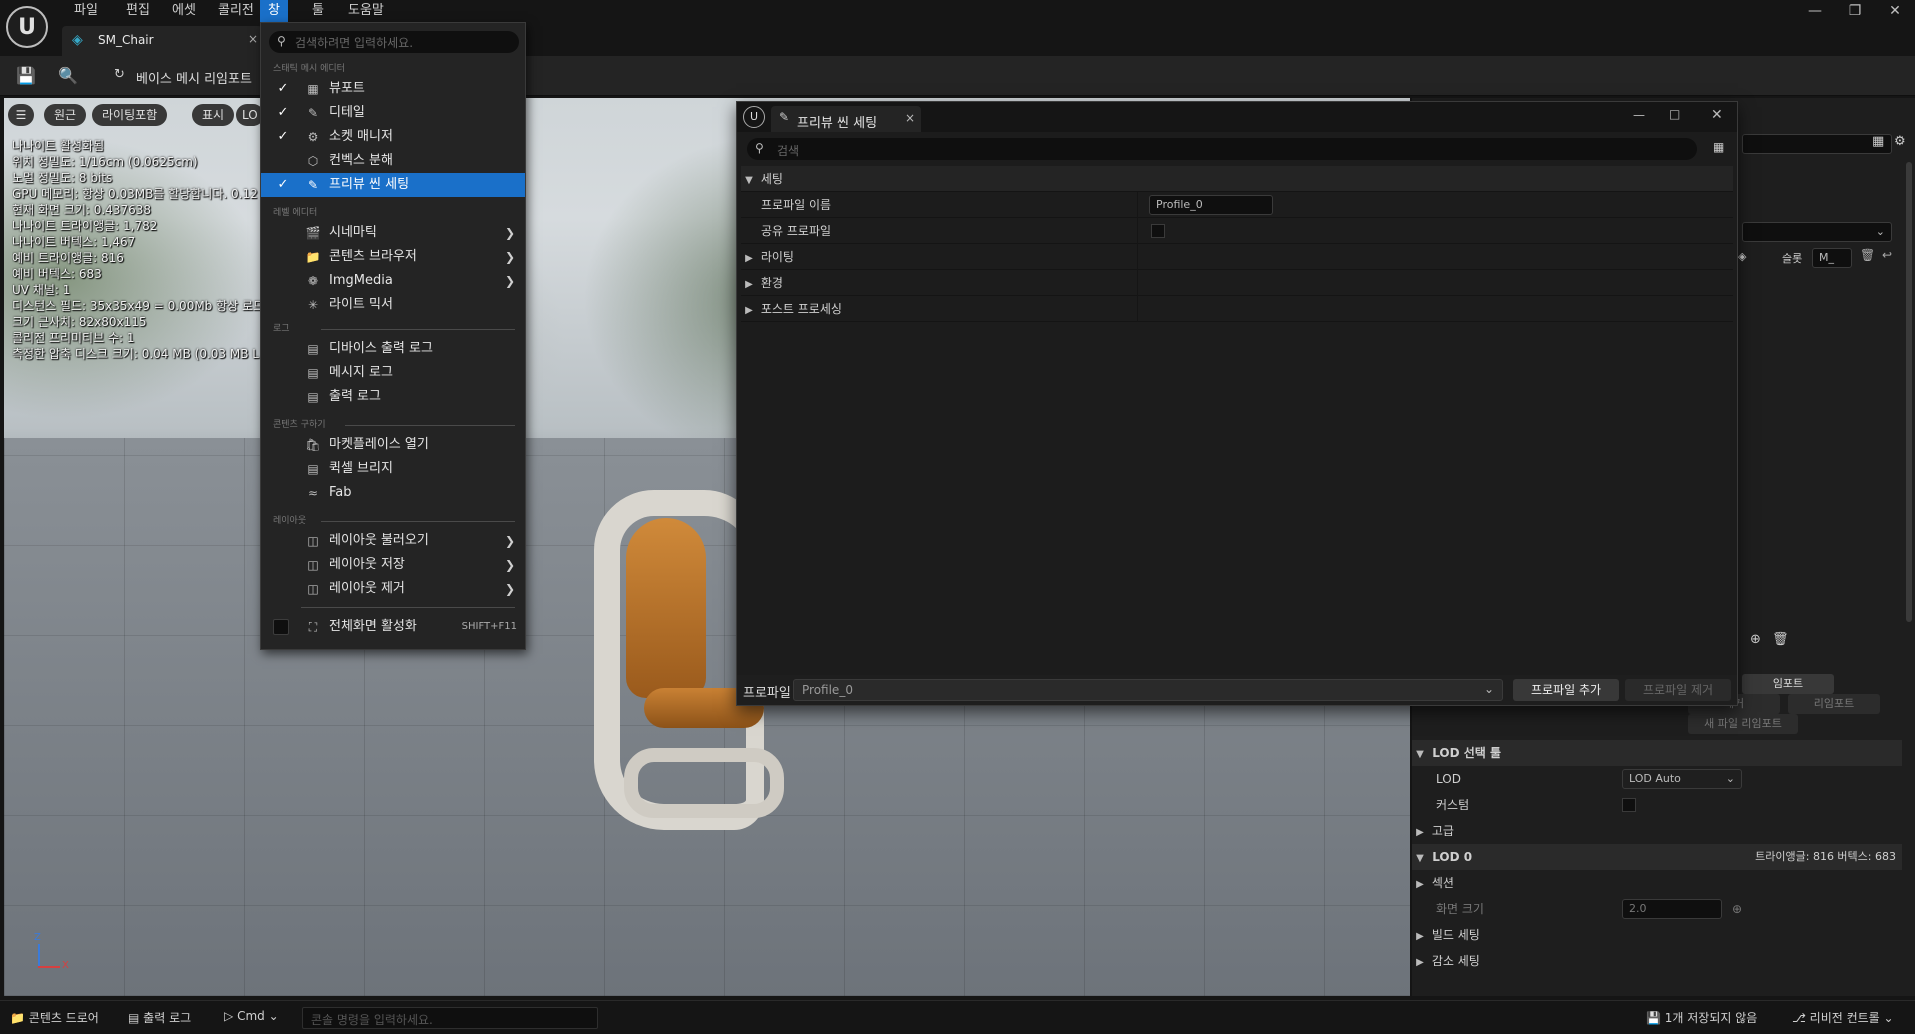 The width and height of the screenshot is (1915, 1034). Describe the element at coordinates (393, 397) in the screenshot. I see `menu-item-output-log: ▤ 출력 로그` at that location.